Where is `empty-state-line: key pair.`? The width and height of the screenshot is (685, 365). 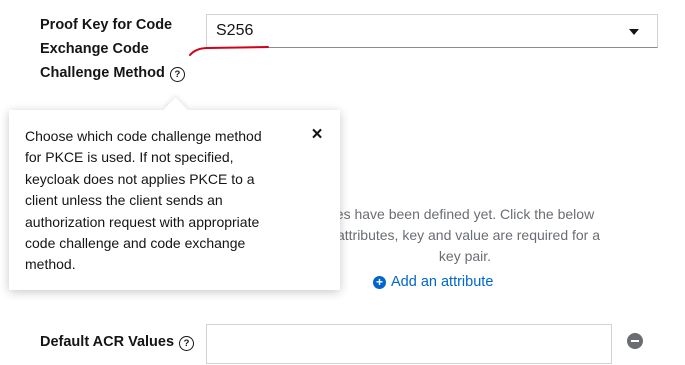
empty-state-line: key pair. is located at coordinates (465, 256).